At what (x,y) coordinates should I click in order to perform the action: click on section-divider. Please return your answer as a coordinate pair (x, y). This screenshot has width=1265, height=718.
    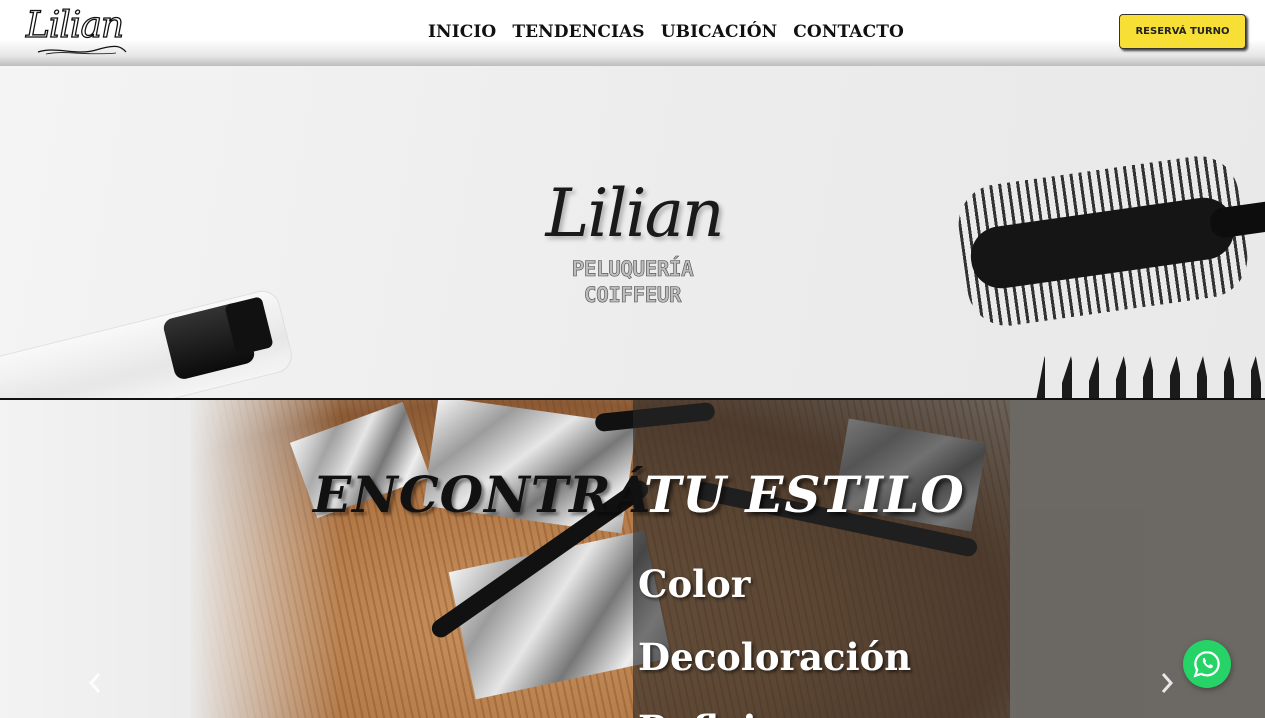
    Looking at the image, I should click on (632, 399).